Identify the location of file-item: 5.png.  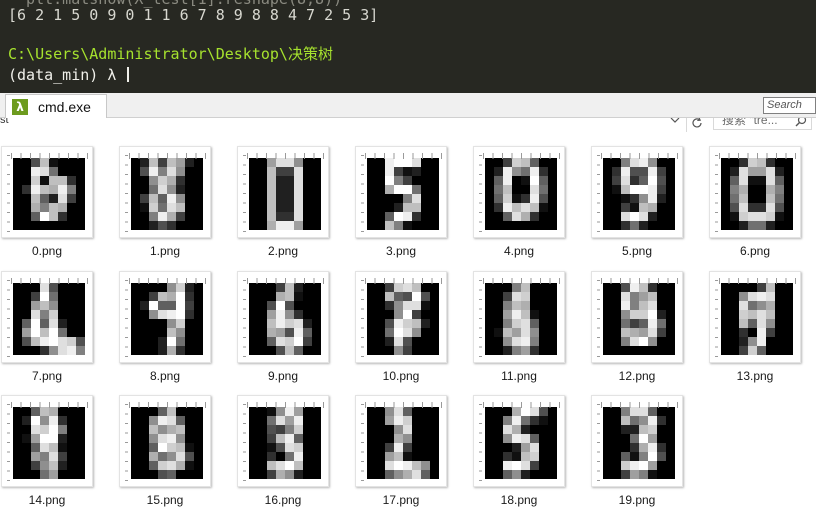
(637, 204).